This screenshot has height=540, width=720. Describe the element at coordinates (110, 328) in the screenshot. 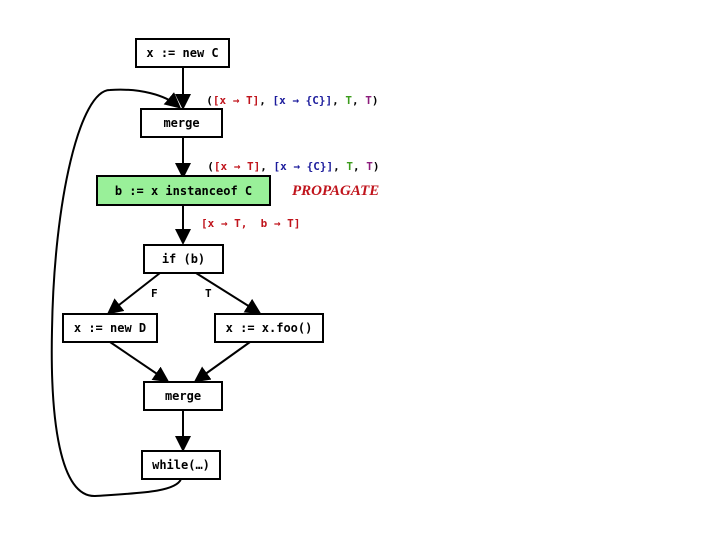

I see `node-new-d: x := new D` at that location.